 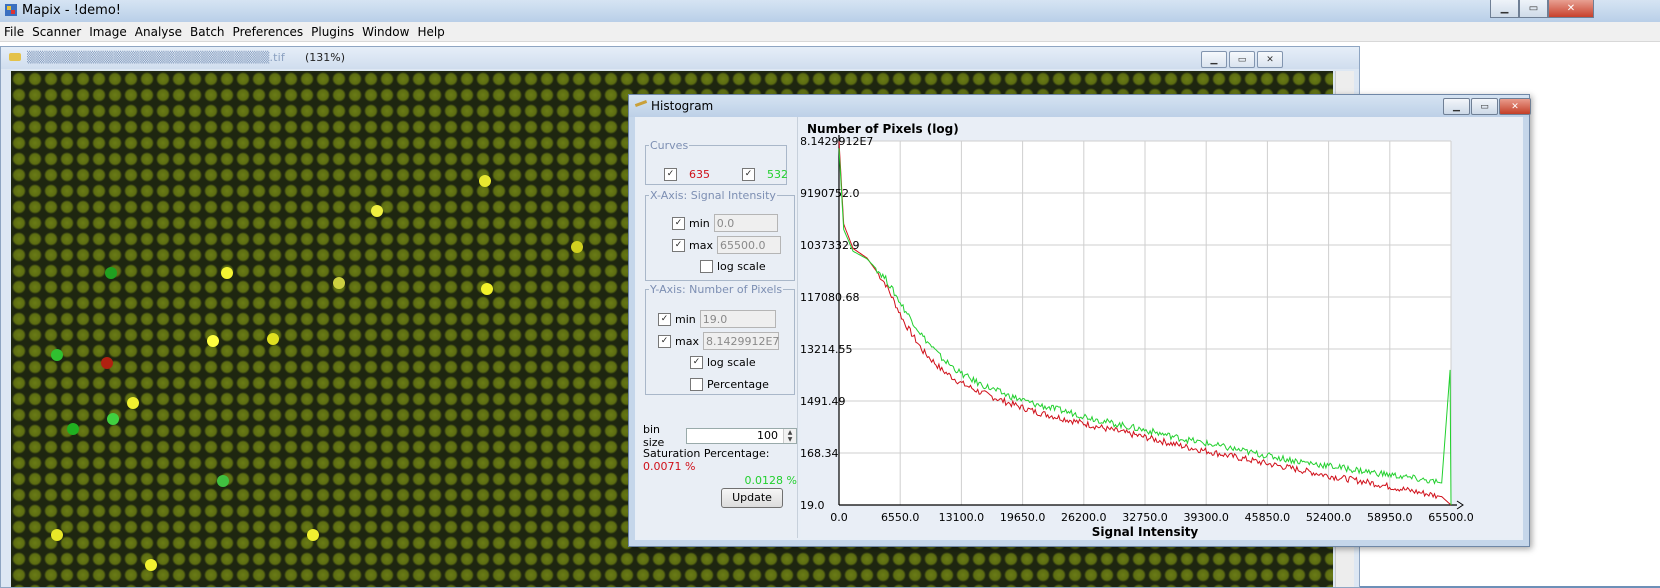 What do you see at coordinates (696, 384) in the screenshot?
I see `percentage-checkbox` at bounding box center [696, 384].